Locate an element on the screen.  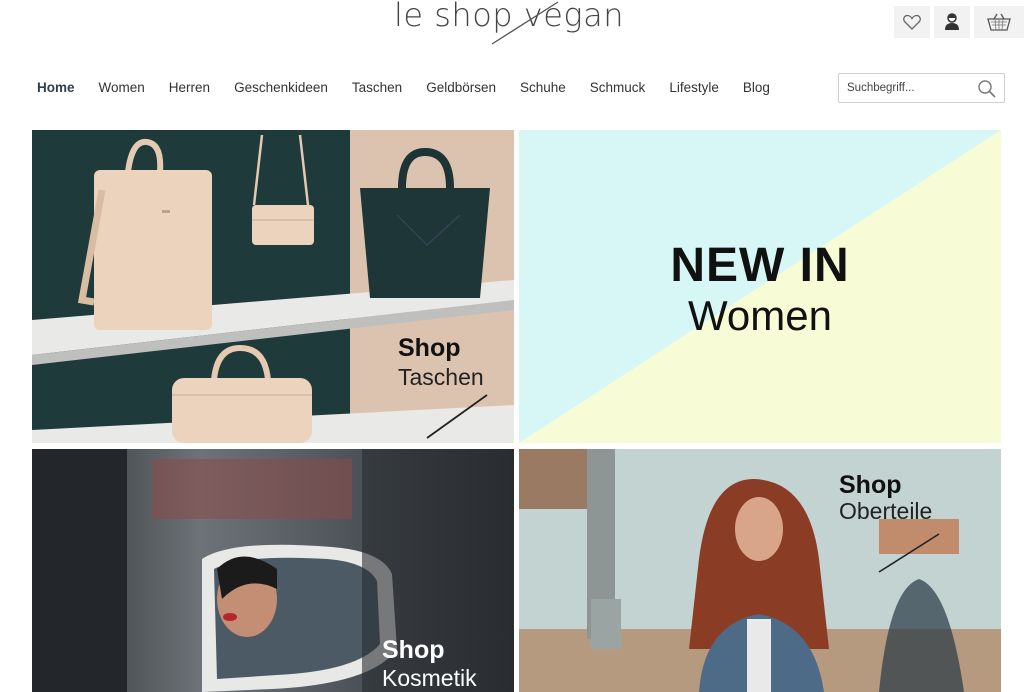
kosmetik-caption-title: Kosmetik is located at coordinates (429, 678).